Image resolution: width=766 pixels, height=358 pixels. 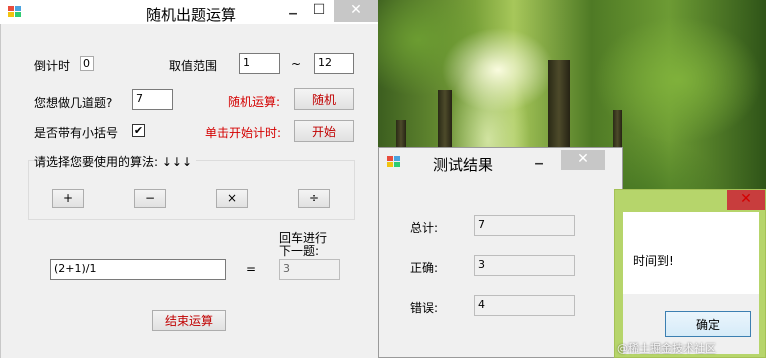 I want to click on countdown-value: 0, so click(x=87, y=63).